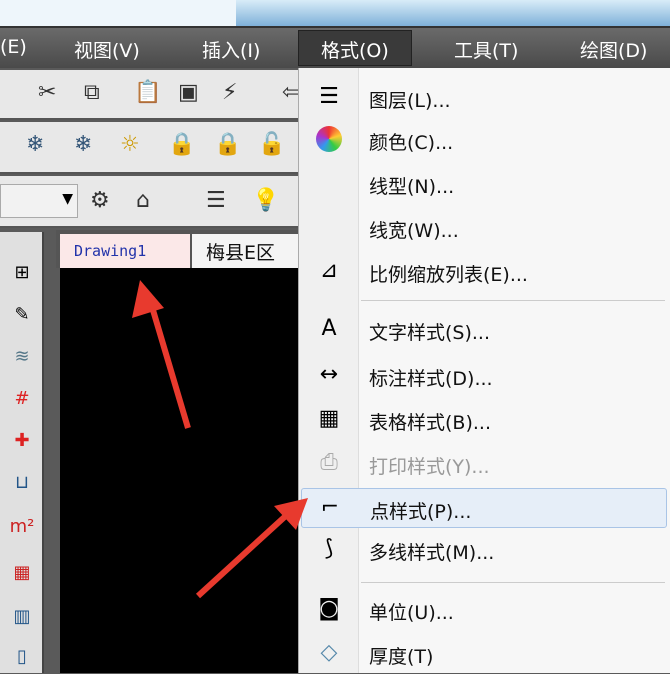 The height and width of the screenshot is (674, 670). I want to click on red-arrow-to-point-style, so click(251, 548).